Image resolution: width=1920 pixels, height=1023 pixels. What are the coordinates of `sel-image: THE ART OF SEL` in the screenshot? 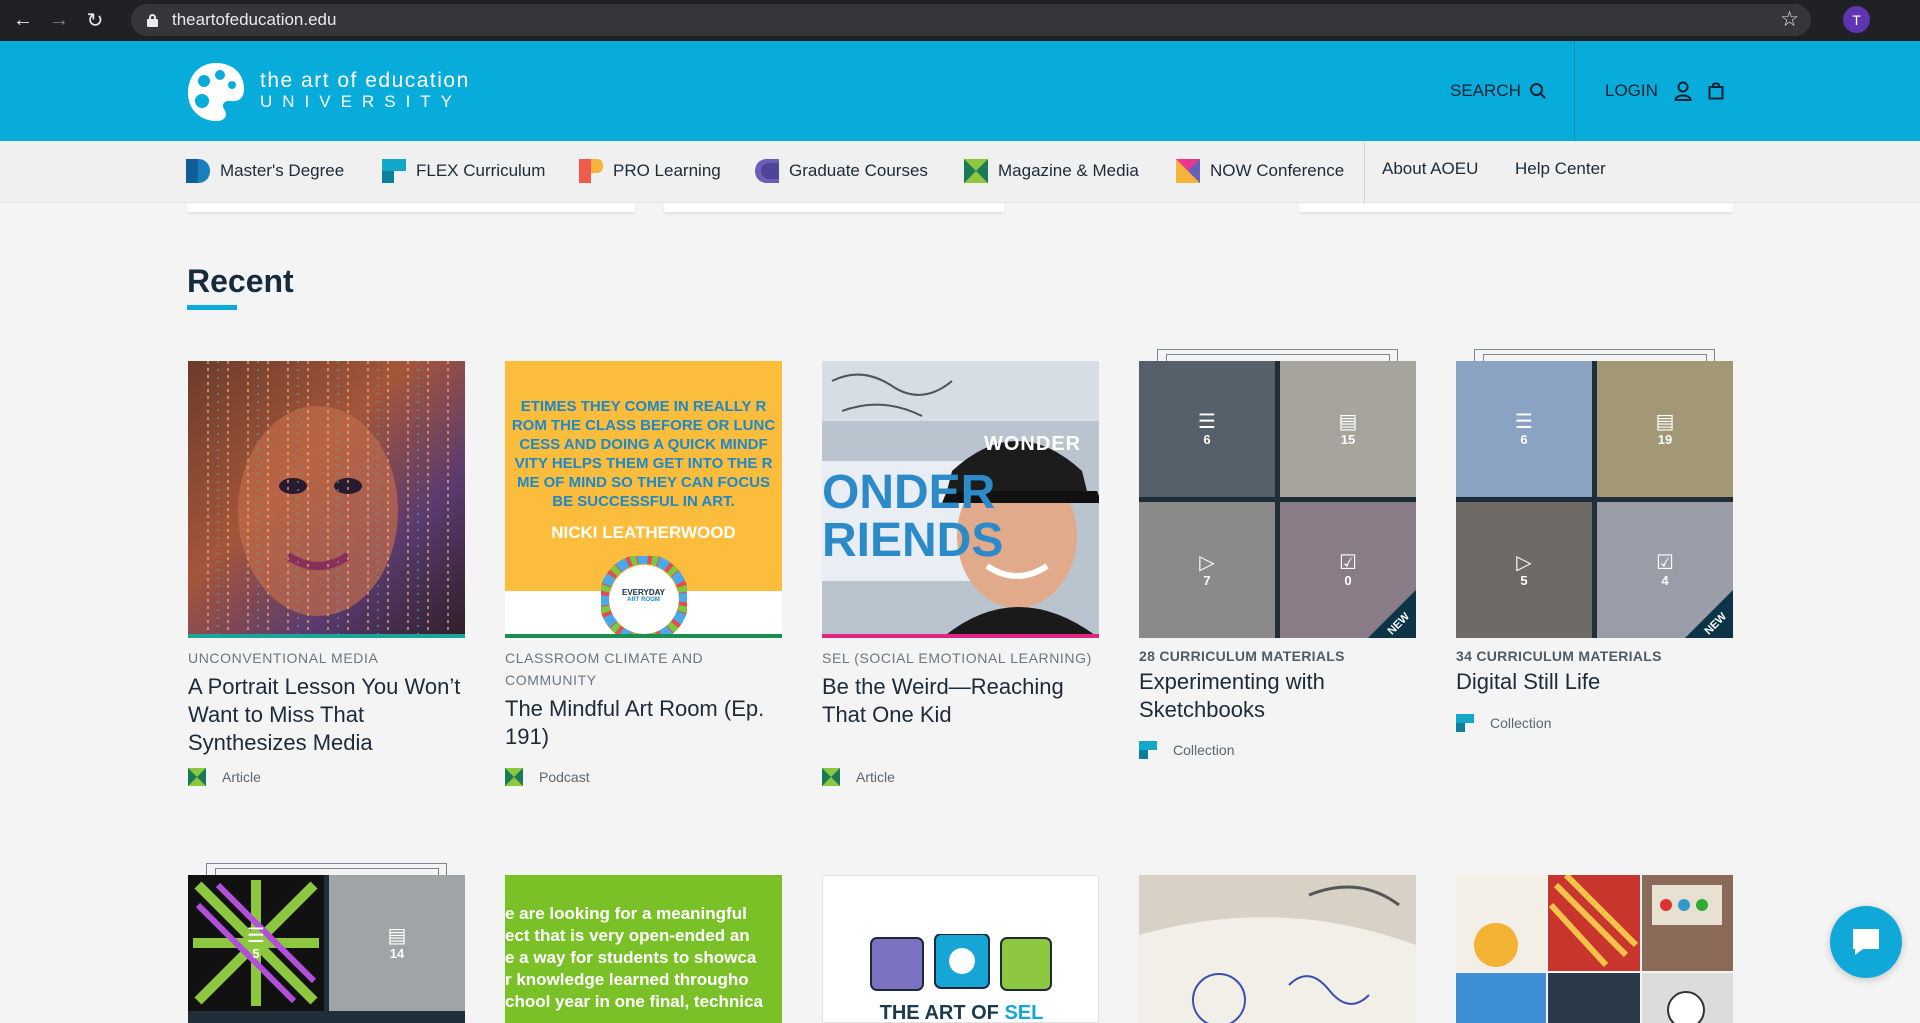 It's located at (960, 949).